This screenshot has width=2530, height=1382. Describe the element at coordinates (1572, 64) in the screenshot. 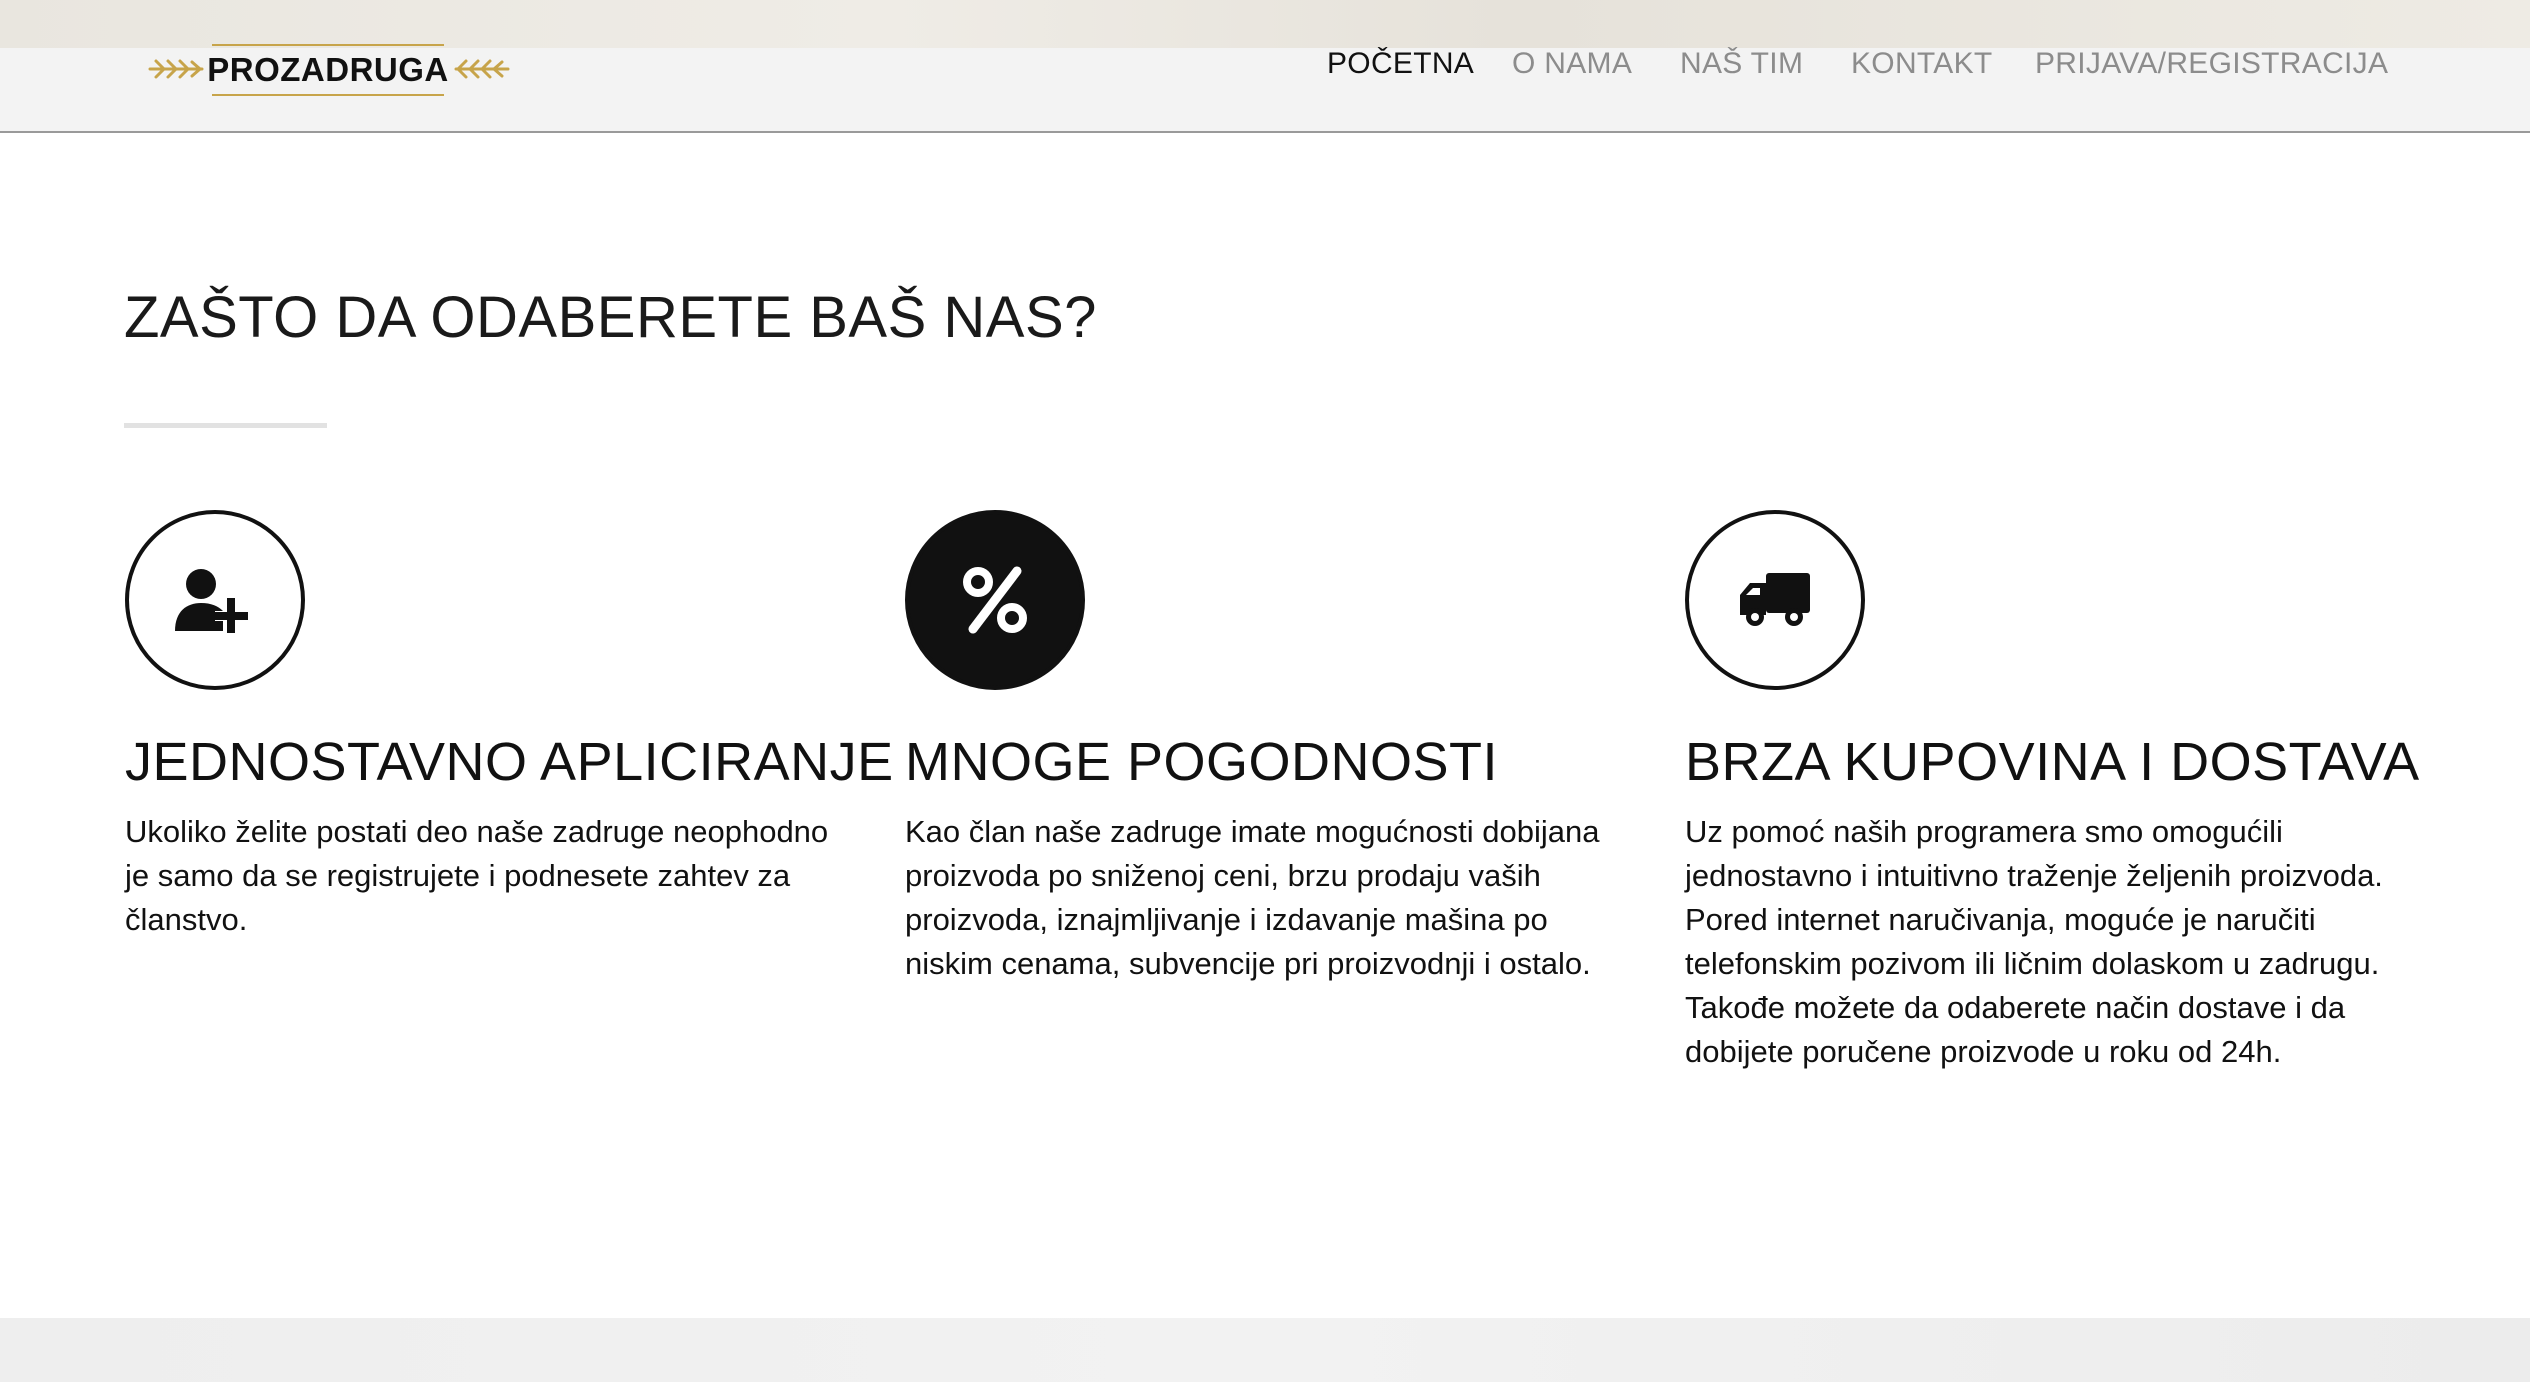

I see `nav-item-o-nama: O NAMA` at that location.